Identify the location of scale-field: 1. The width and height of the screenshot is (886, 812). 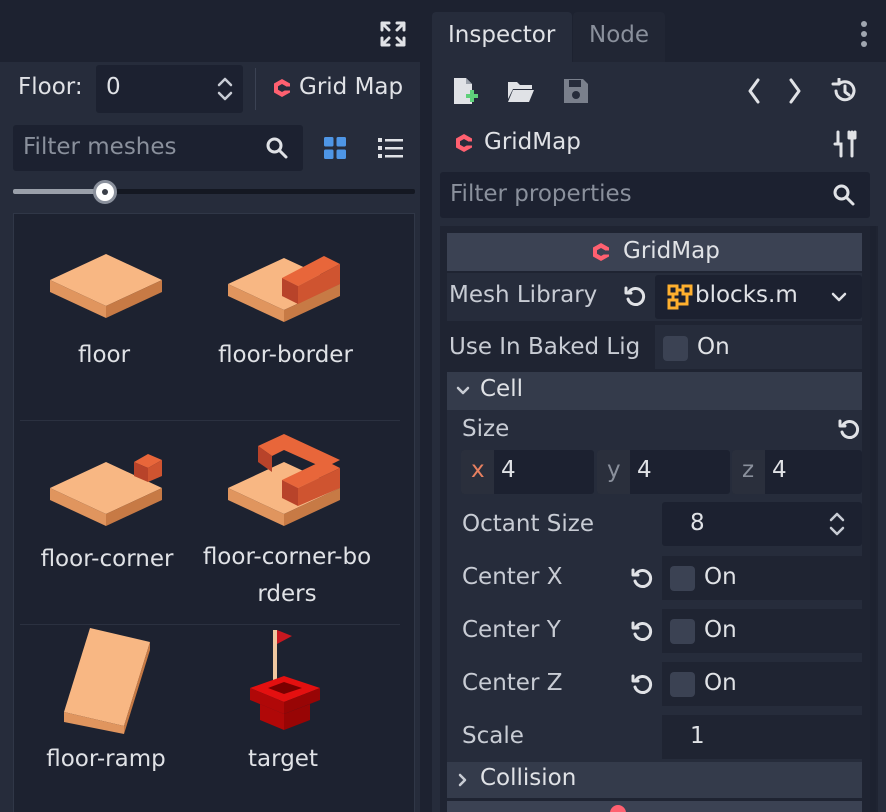
(762, 737).